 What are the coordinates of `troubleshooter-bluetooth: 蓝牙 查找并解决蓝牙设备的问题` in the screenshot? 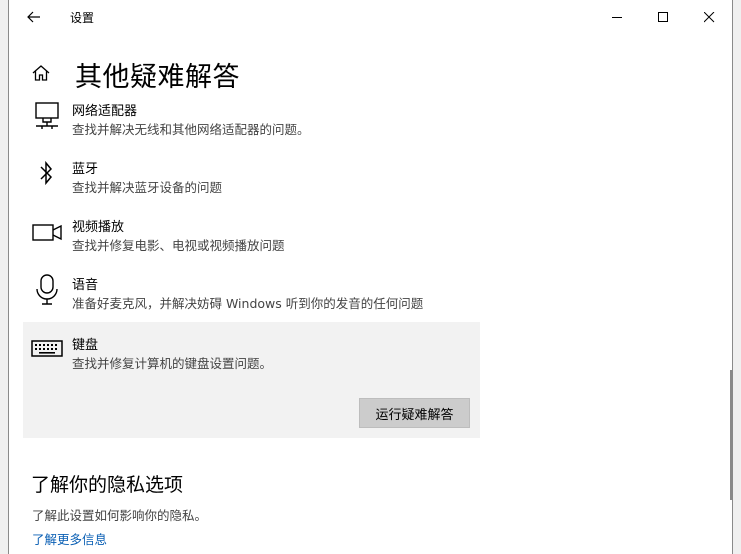 It's located at (251, 178).